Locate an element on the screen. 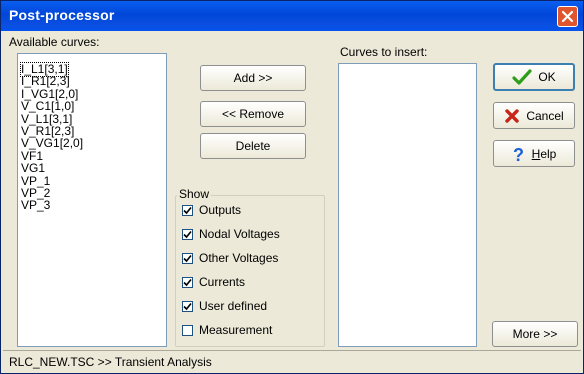 This screenshot has width=584, height=374. show-option-checkbox: Currents is located at coordinates (213, 282).